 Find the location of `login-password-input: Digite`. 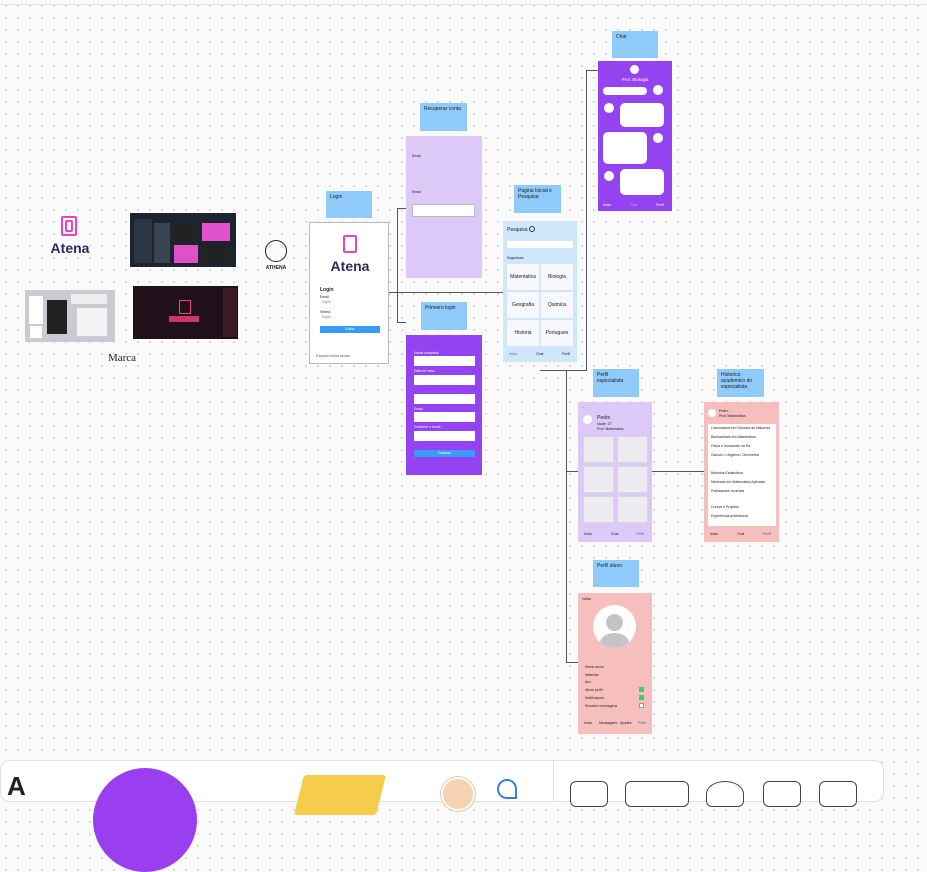

login-password-input: Digite is located at coordinates (326, 317).